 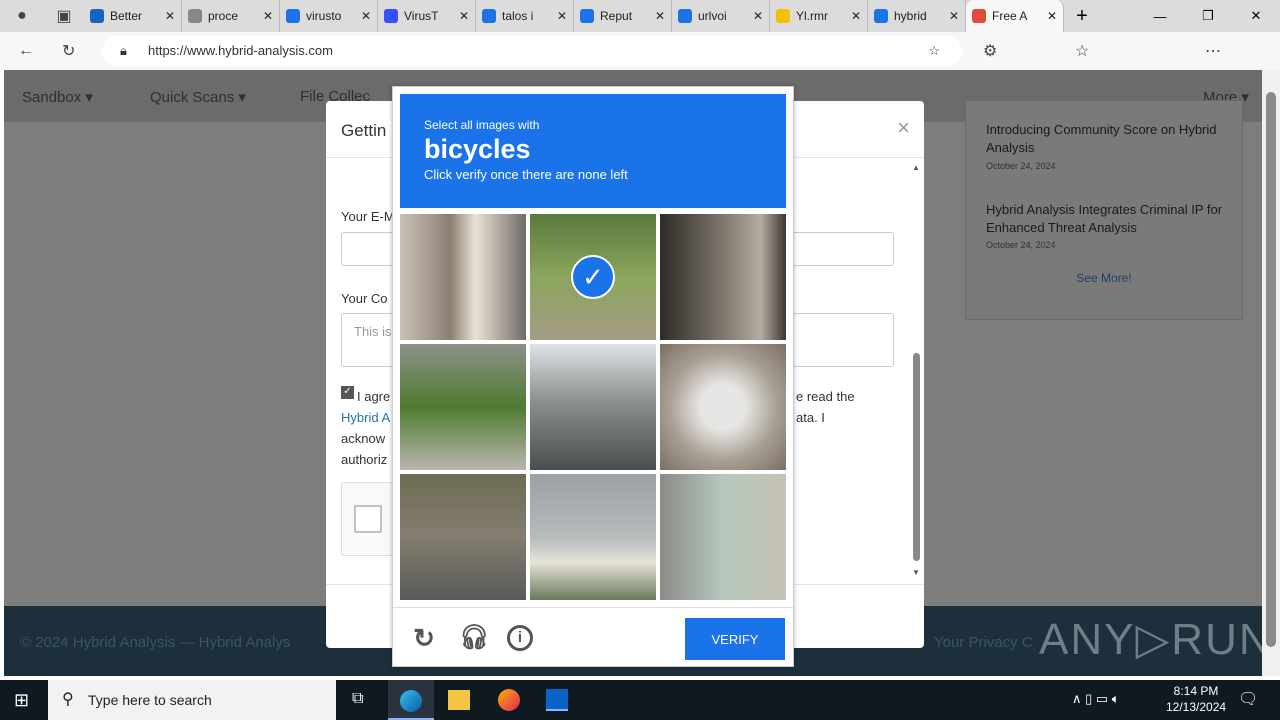 I want to click on challenge-target: bicycles, so click(x=477, y=149).